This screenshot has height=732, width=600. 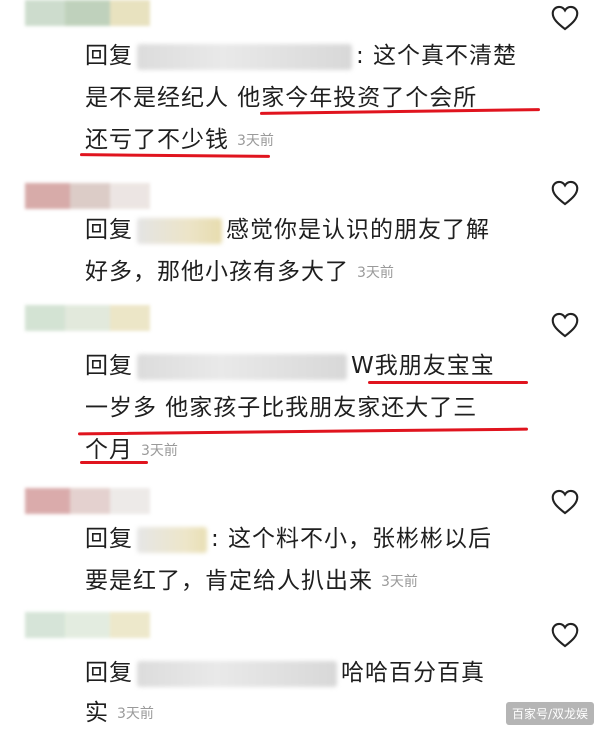 I want to click on comment-text: W我朋友宝宝, so click(x=423, y=366).